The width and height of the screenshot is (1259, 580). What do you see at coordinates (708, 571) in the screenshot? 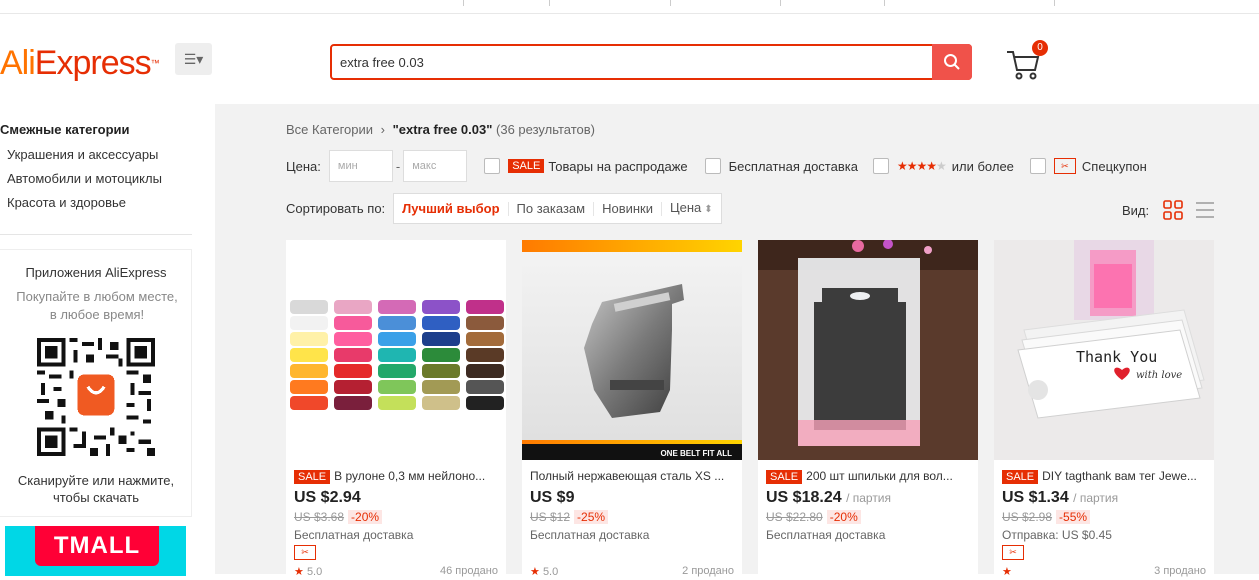
I see `sold-count: 2 продано` at bounding box center [708, 571].